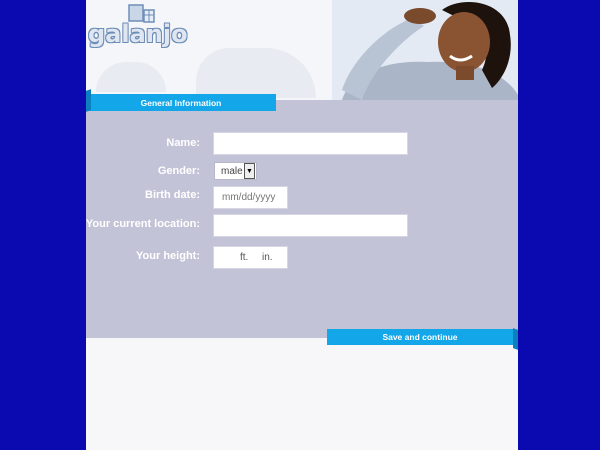 The image size is (600, 450). I want to click on location-input, so click(310, 225).